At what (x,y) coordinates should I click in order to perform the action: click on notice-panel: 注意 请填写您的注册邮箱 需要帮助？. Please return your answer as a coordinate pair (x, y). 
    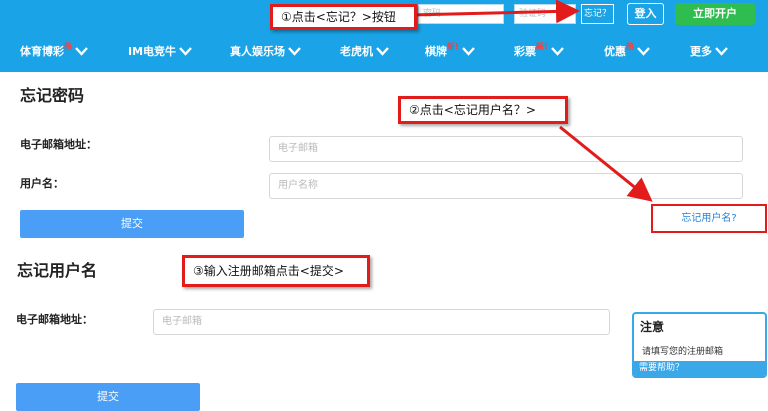
    Looking at the image, I should click on (699, 345).